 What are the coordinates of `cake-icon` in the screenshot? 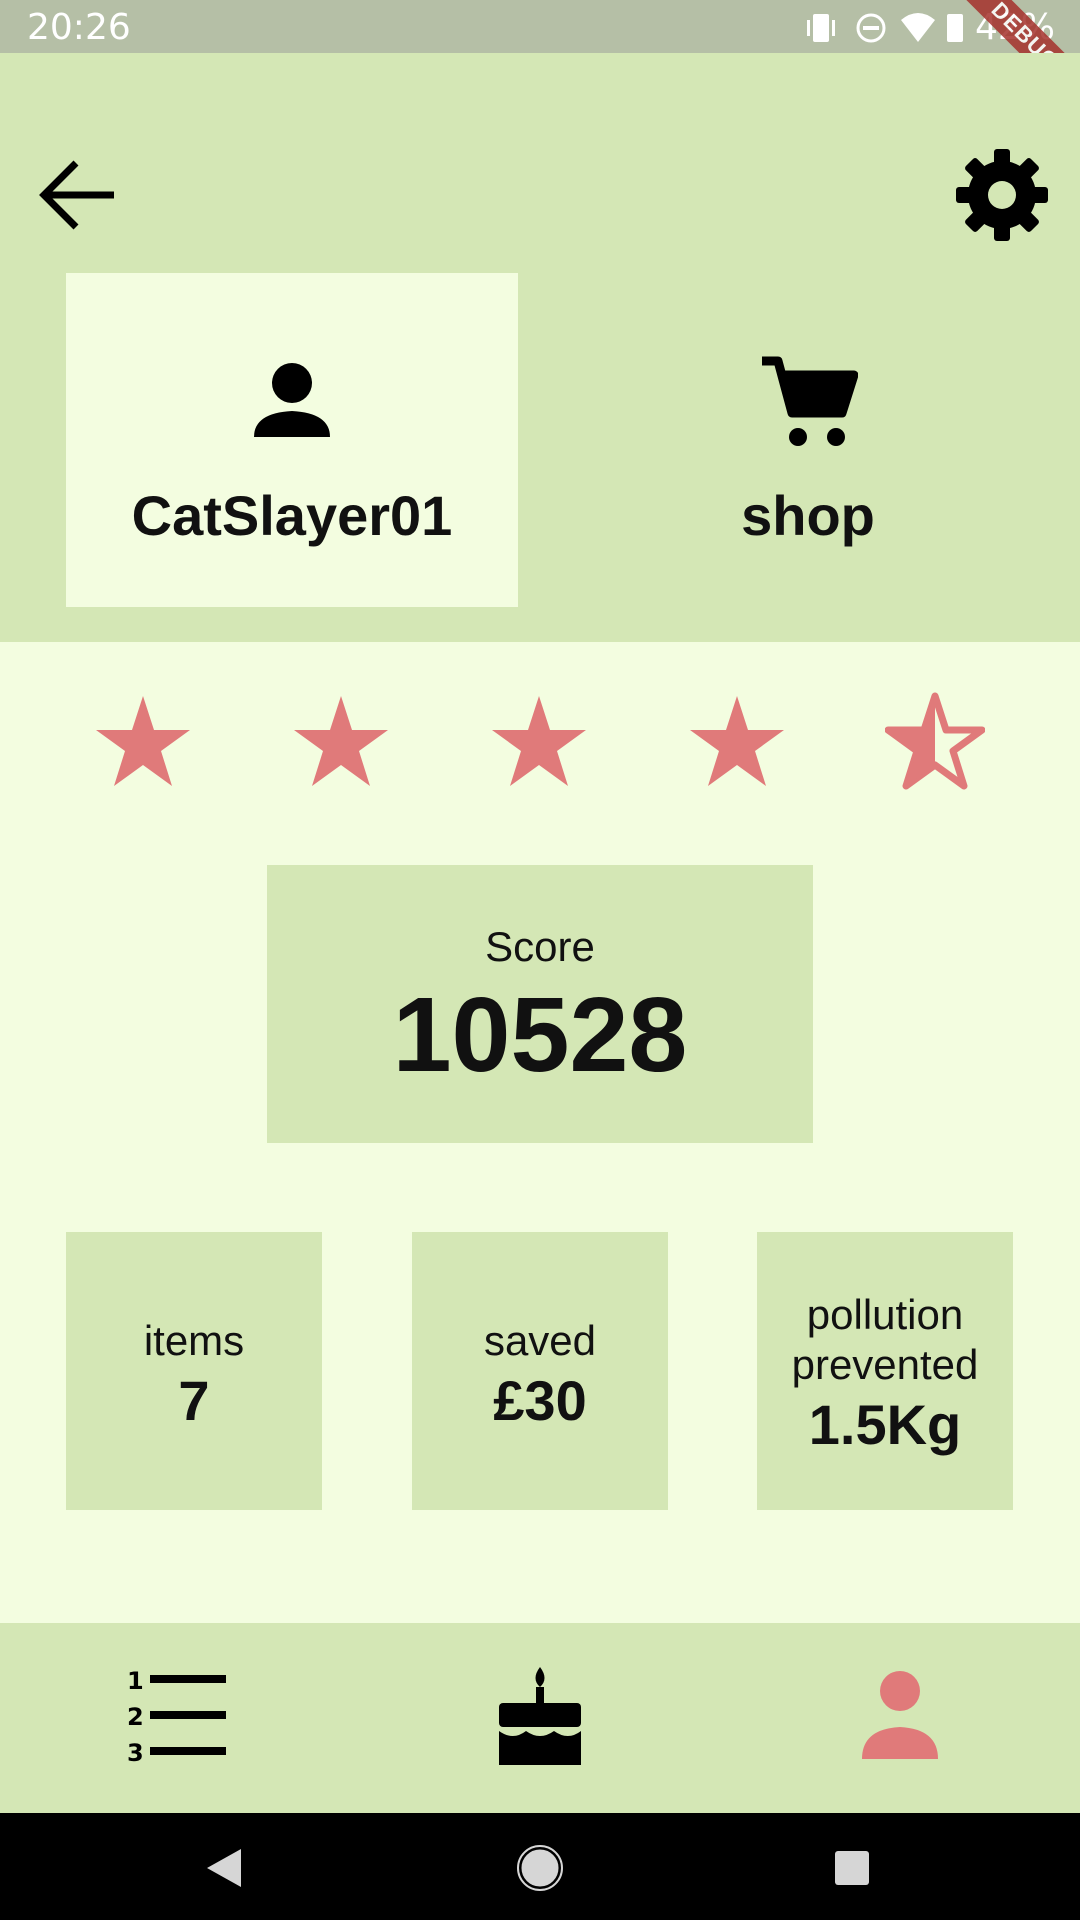 It's located at (540, 1716).